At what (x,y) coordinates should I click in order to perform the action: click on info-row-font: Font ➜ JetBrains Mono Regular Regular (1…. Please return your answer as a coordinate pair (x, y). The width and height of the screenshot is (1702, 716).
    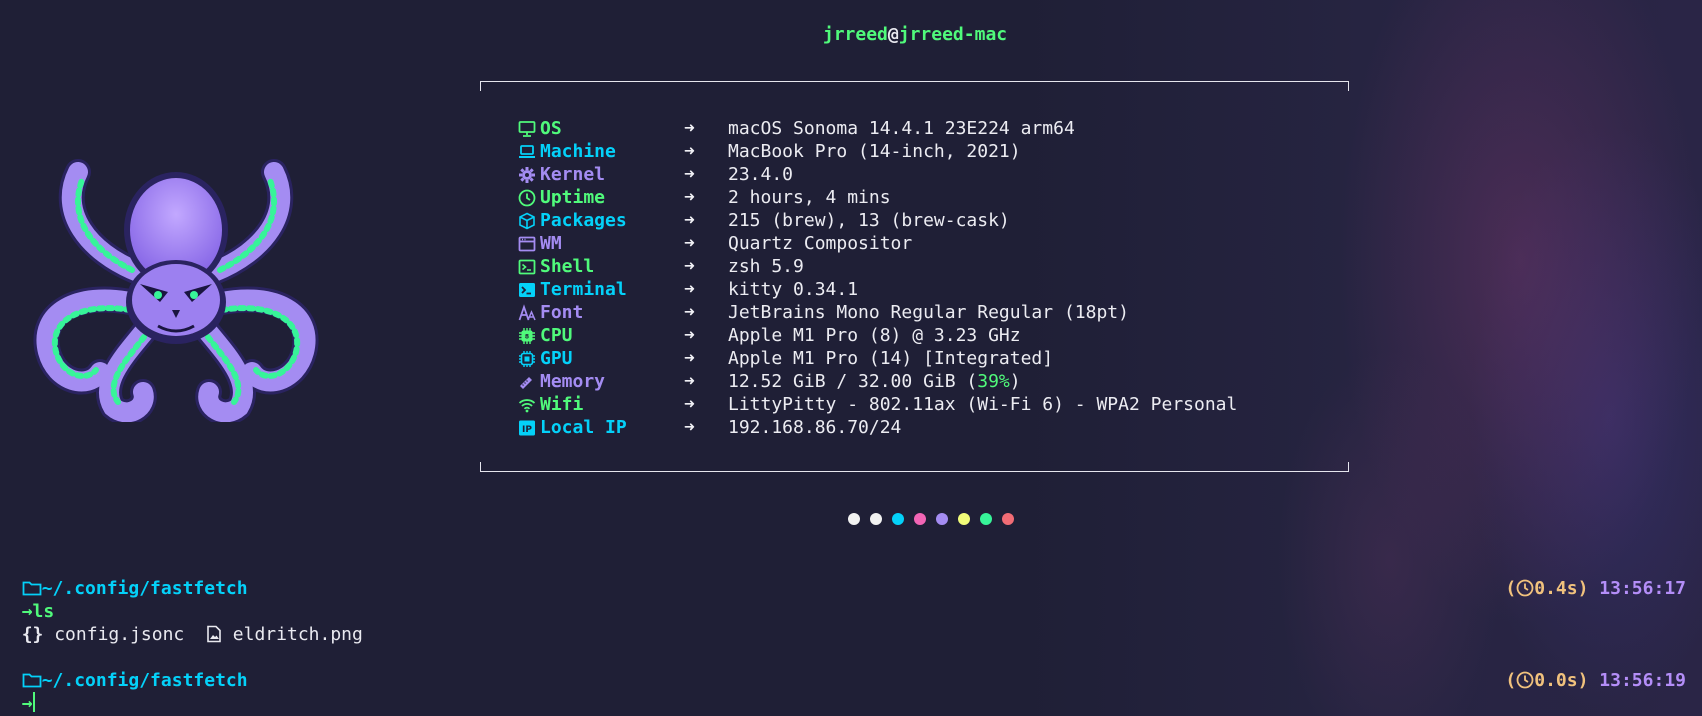
    Looking at the image, I should click on (823, 312).